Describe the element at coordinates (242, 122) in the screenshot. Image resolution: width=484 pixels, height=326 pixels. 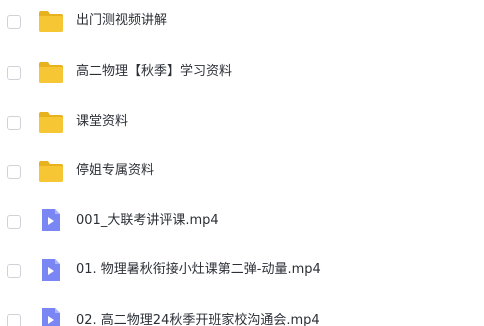
I see `list-item-folder: 课堂资料` at that location.